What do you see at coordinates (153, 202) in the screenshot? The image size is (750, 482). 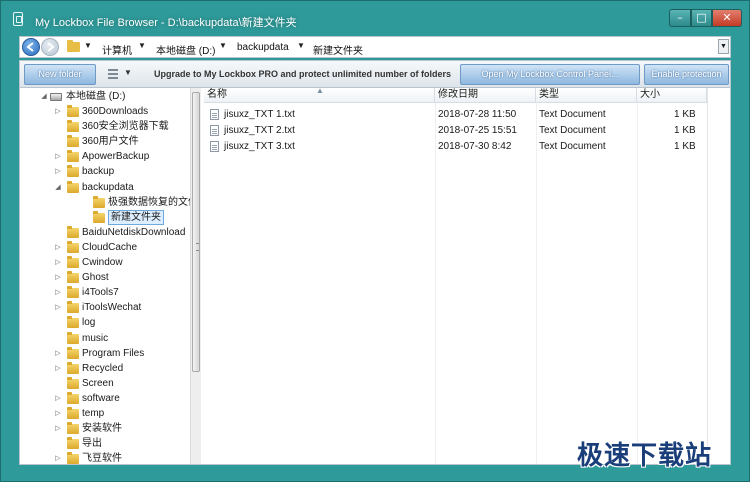 I see `tree-item-label: 极强数据恢复的文件` at bounding box center [153, 202].